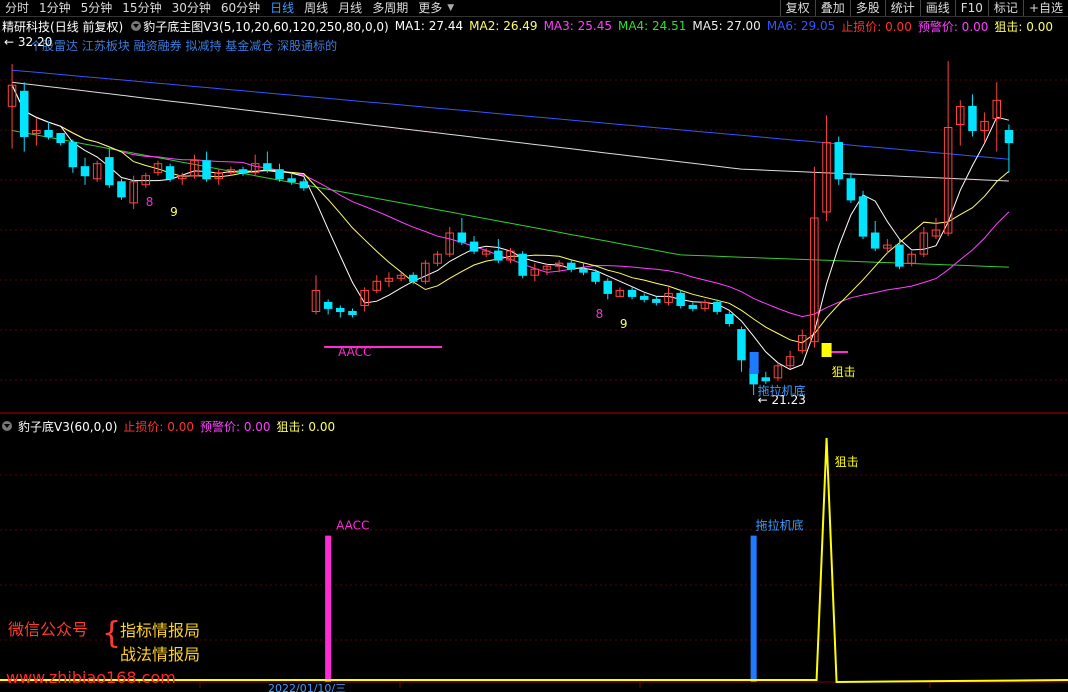  Describe the element at coordinates (158, 426) in the screenshot. I see `sub-stop-price: 止损价: 0.00` at that location.